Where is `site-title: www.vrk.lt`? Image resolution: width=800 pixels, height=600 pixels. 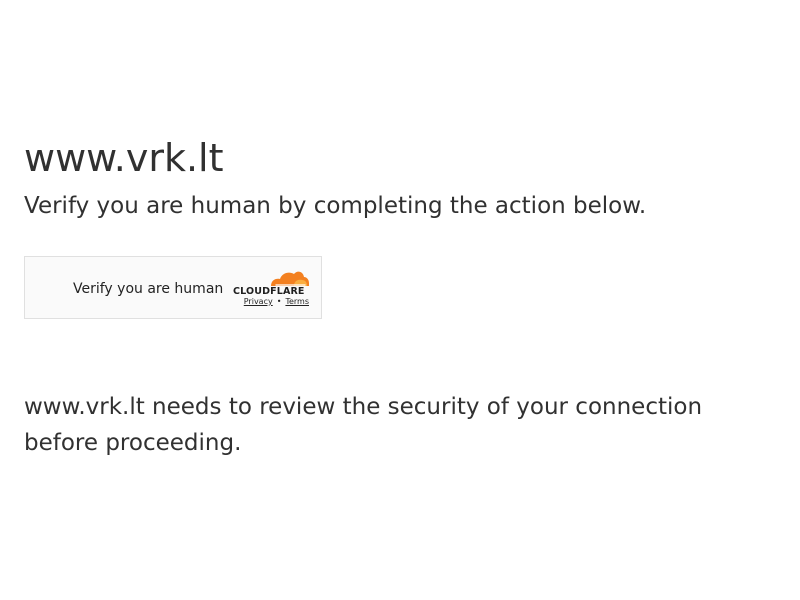 site-title: www.vrk.lt is located at coordinates (124, 158).